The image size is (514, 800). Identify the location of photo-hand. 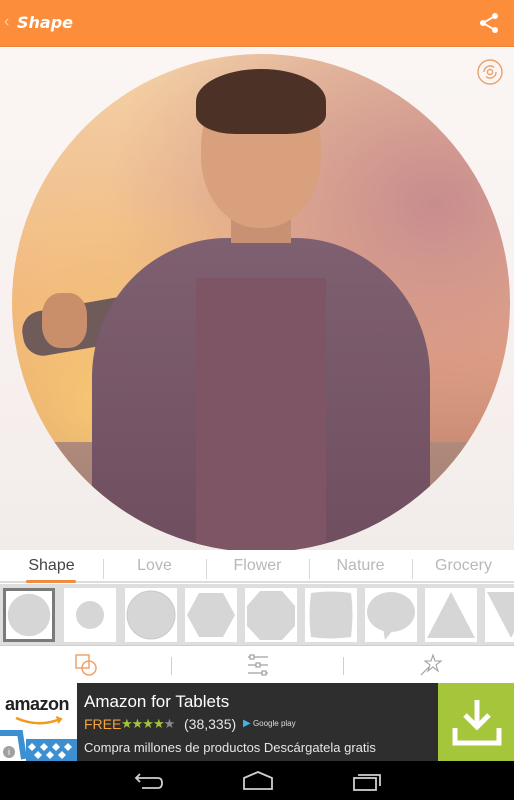
(64, 320).